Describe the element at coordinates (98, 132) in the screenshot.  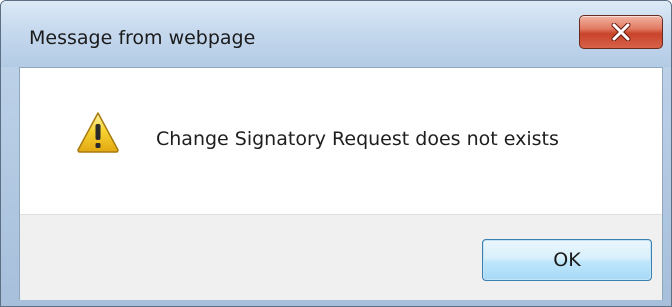
I see `warning-icon` at that location.